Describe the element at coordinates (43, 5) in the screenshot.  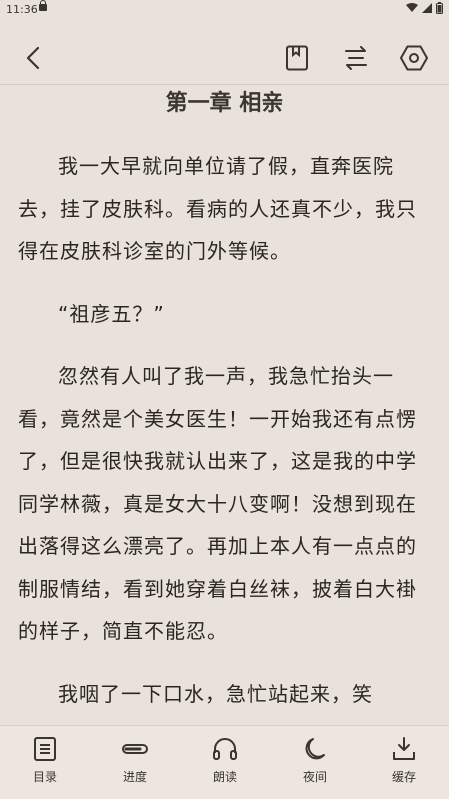
I see `lock-icon` at that location.